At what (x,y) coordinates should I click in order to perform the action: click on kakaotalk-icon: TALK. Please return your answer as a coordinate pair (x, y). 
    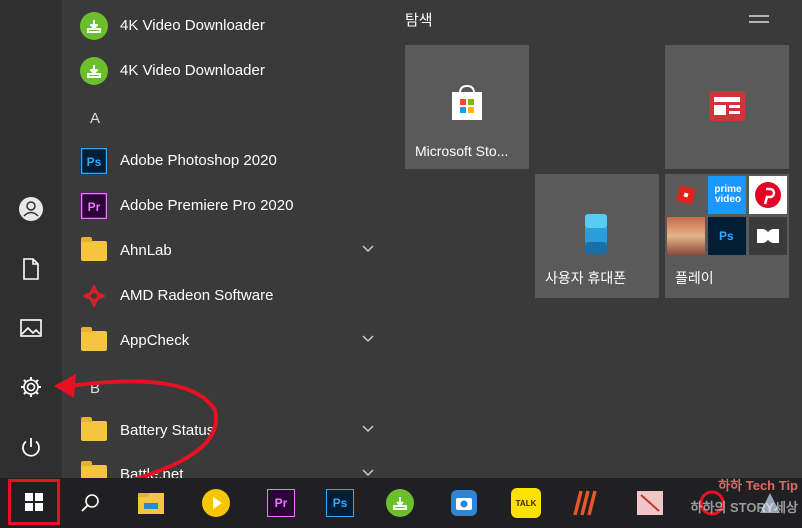
    Looking at the image, I should click on (526, 503).